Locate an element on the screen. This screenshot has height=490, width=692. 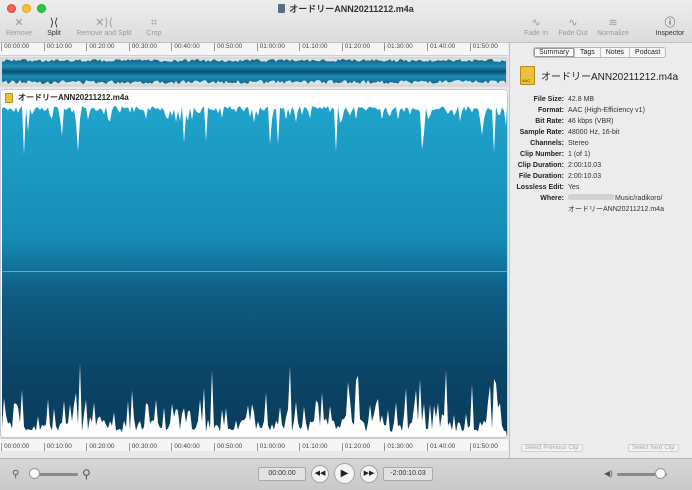
play-button: ▶ is located at coordinates (344, 473).